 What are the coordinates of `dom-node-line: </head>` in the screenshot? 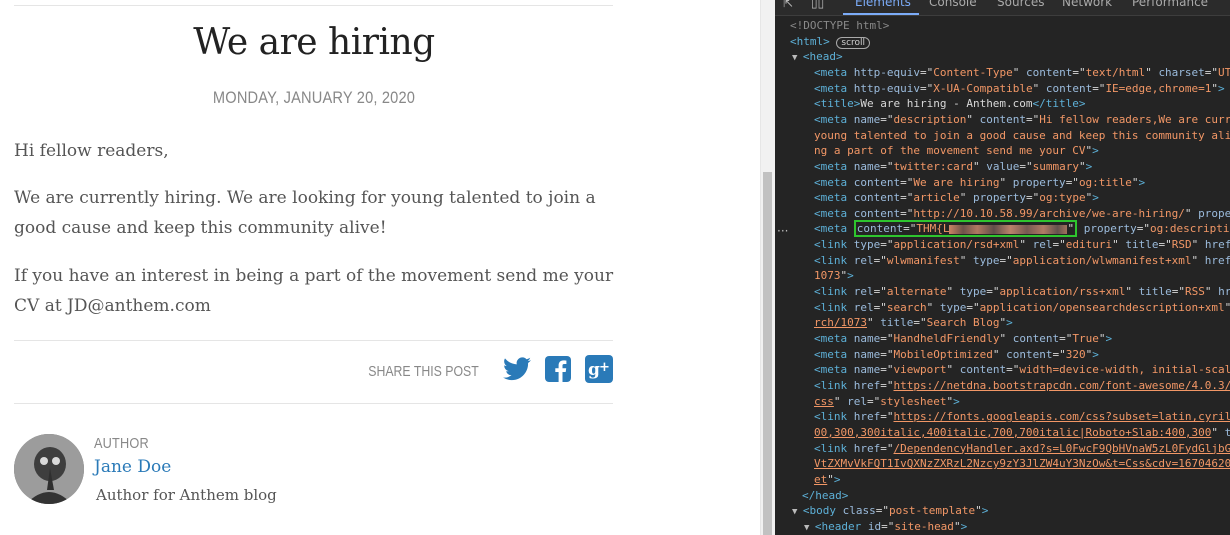 It's located at (825, 495).